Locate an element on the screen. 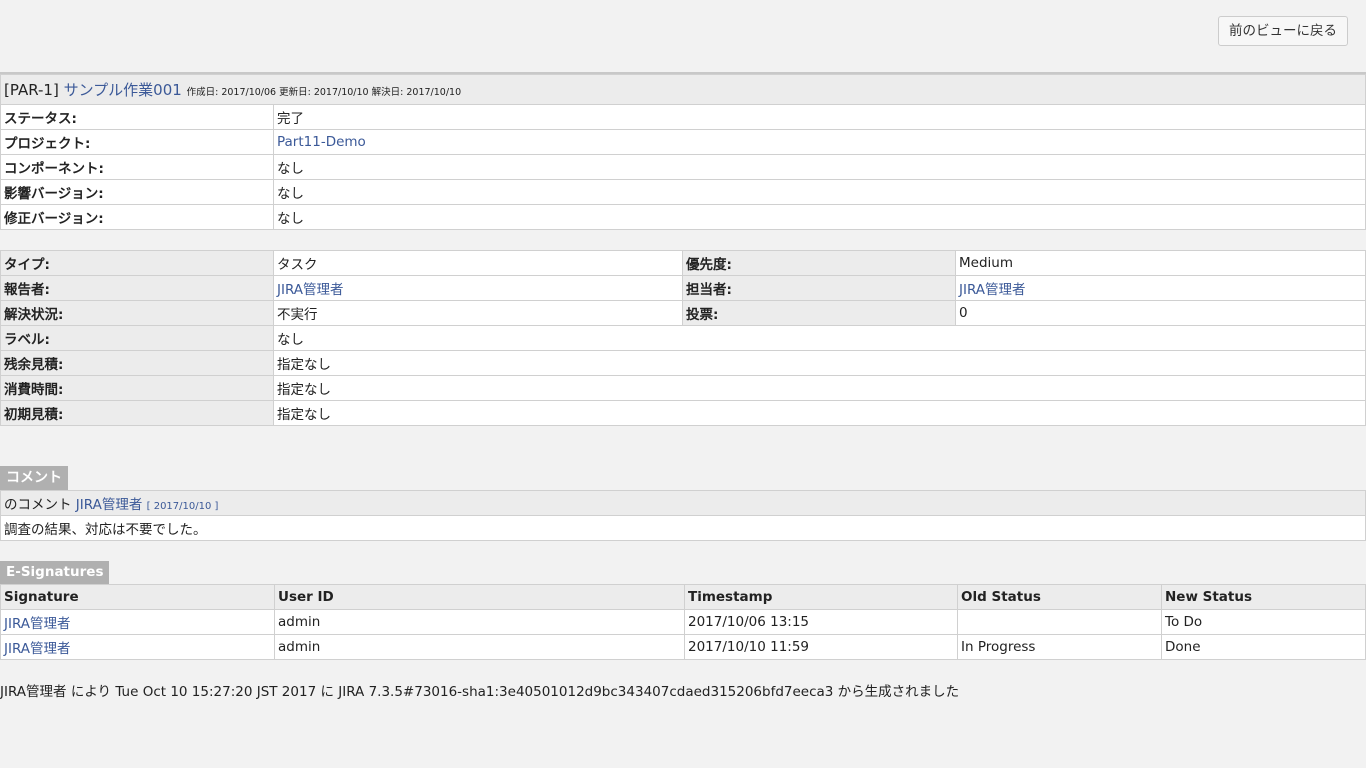  table-row: 影響バージョン: なし is located at coordinates (683, 192).